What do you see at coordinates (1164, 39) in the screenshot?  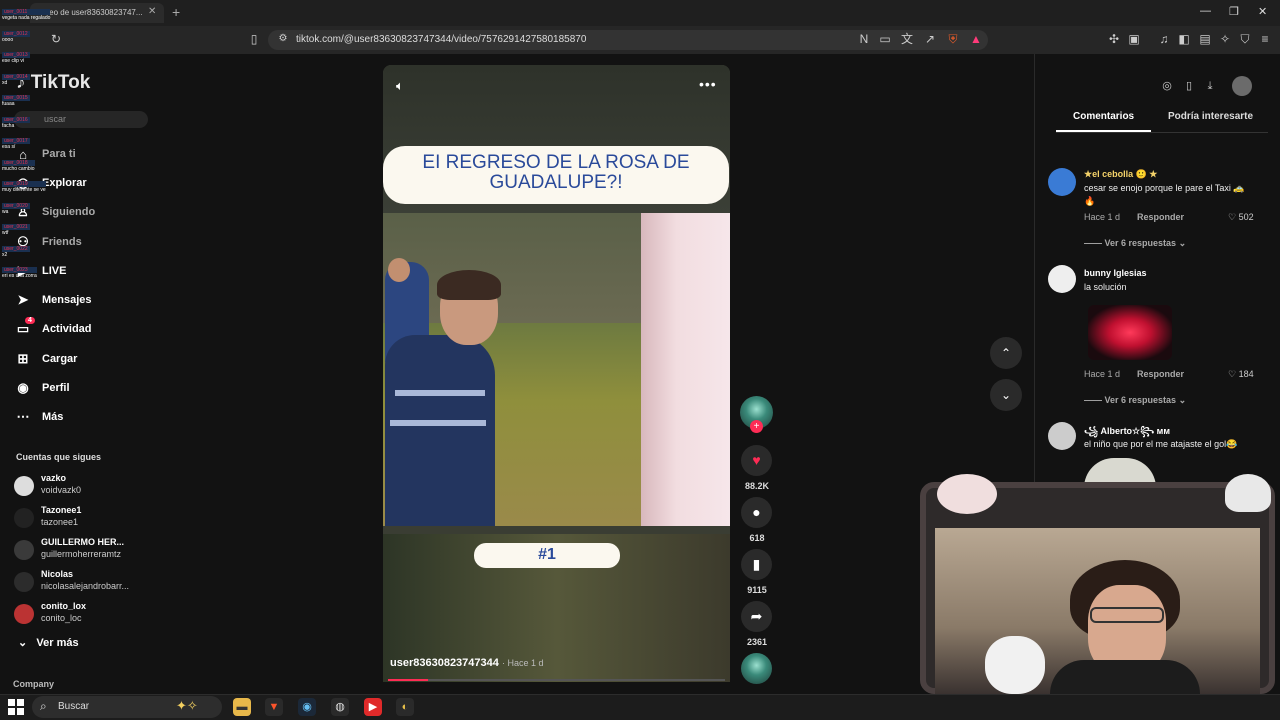 I see `media-icon: ♫` at bounding box center [1164, 39].